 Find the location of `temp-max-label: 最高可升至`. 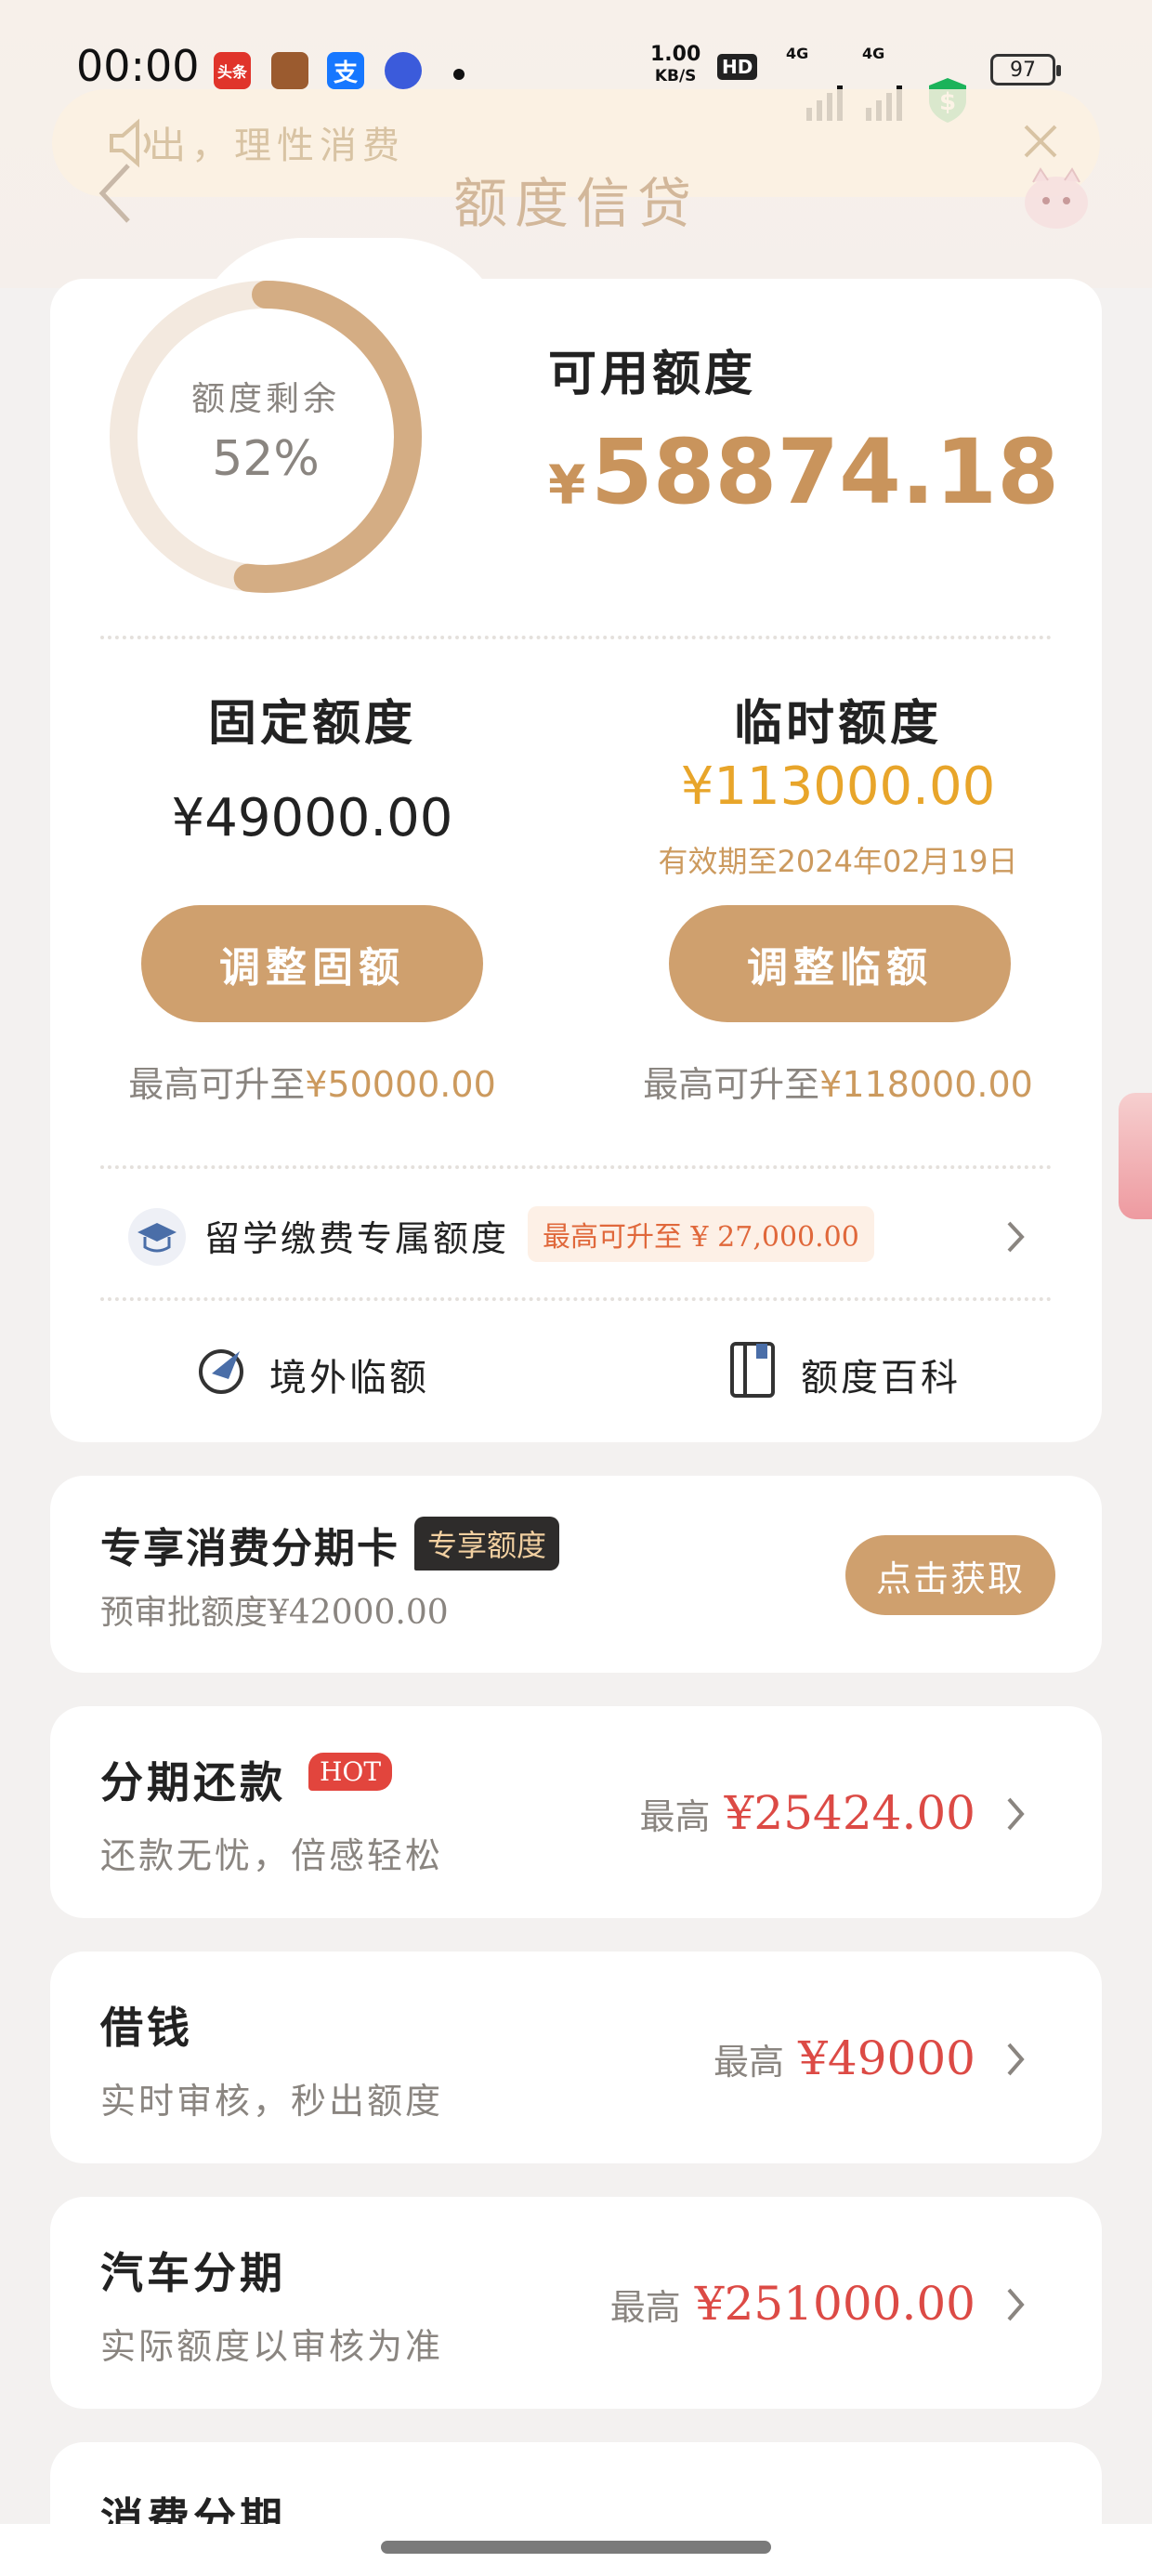

temp-max-label: 最高可升至 is located at coordinates (731, 1084).